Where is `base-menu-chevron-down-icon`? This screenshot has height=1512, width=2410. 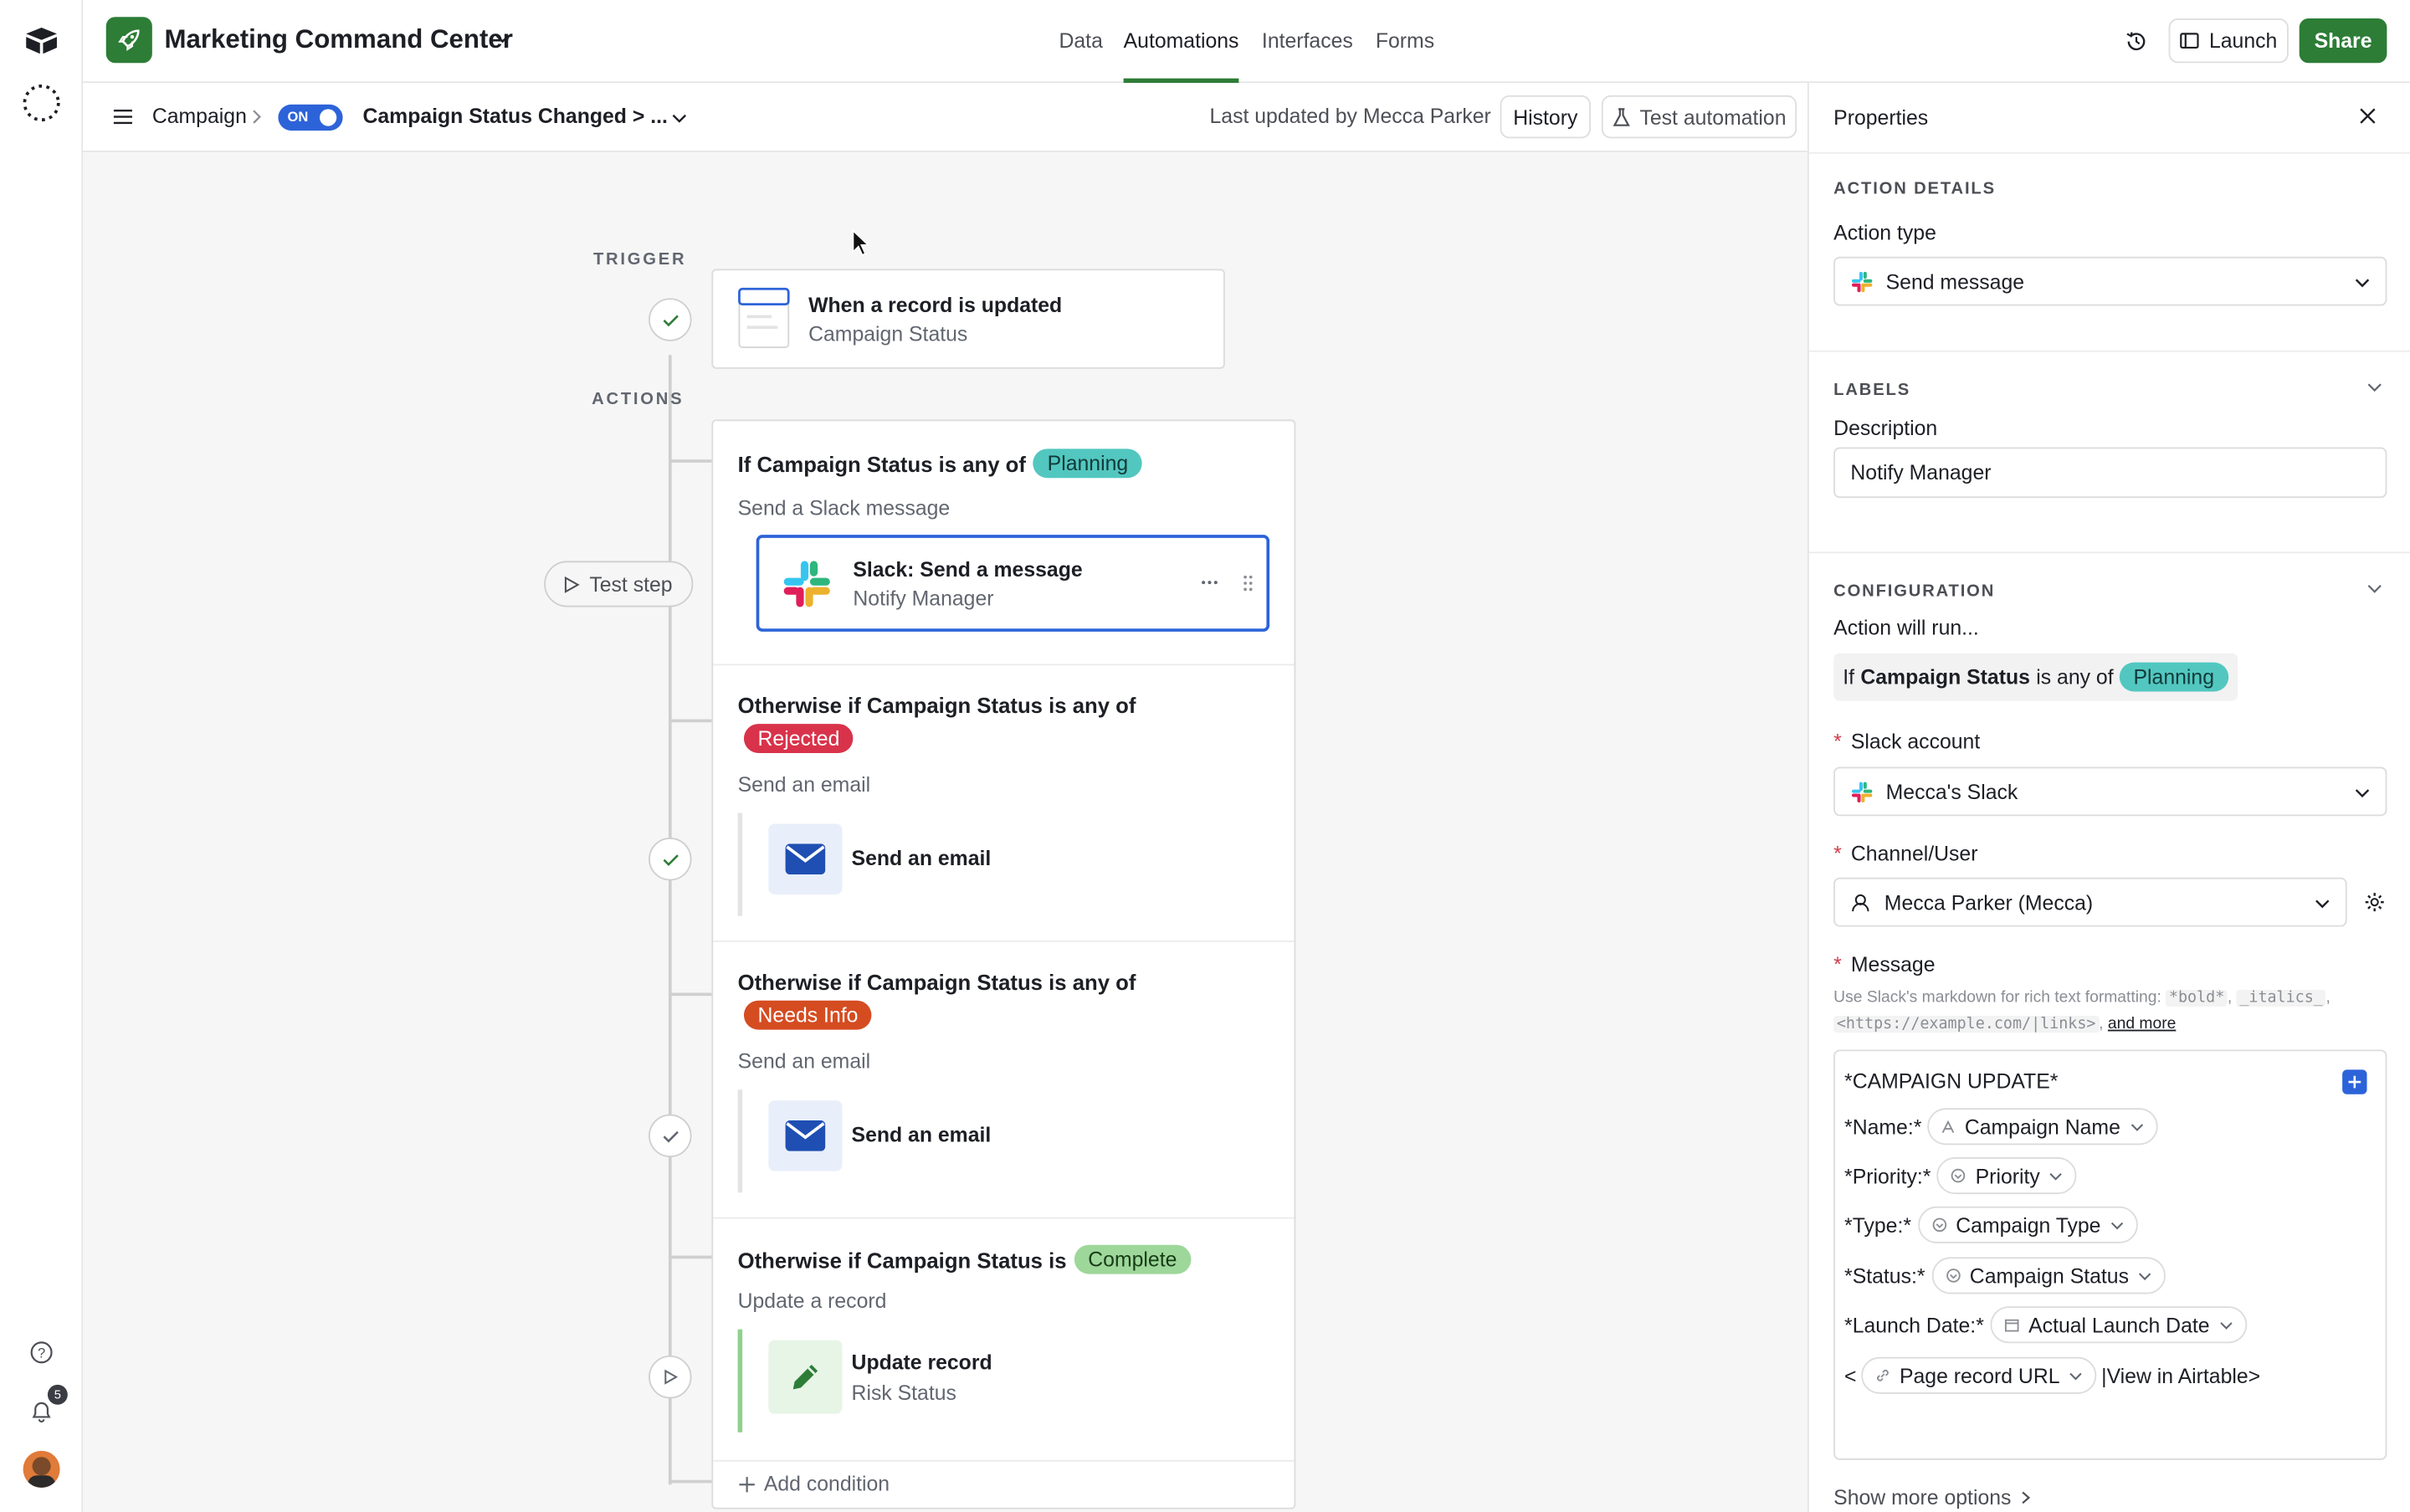 base-menu-chevron-down-icon is located at coordinates (502, 39).